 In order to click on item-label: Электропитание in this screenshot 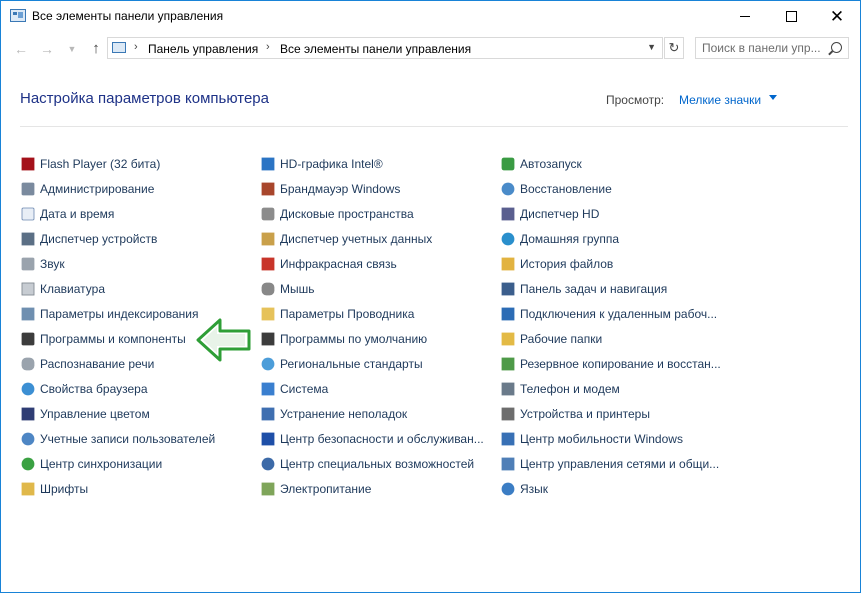, I will do `click(325, 489)`.